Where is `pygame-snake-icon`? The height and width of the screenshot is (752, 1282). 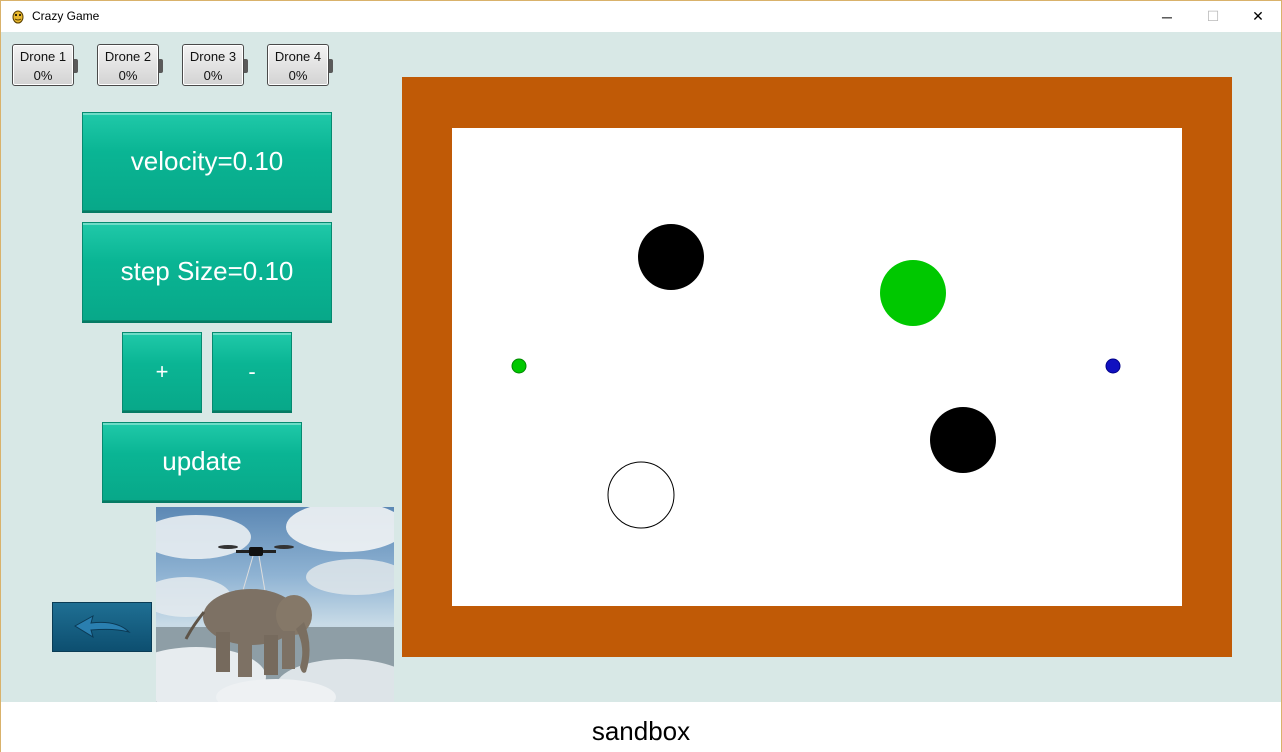 pygame-snake-icon is located at coordinates (18, 17).